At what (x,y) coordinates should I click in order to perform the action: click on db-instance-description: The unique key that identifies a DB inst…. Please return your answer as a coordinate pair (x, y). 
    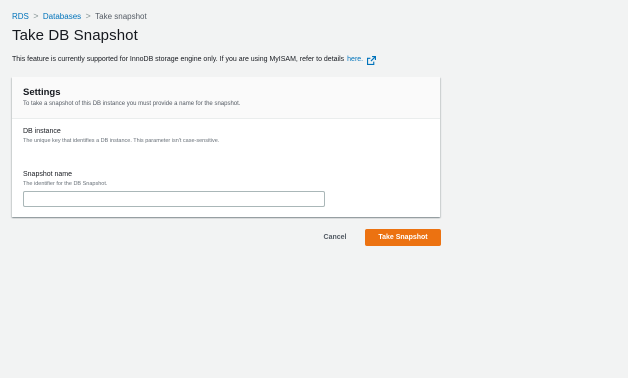
    Looking at the image, I should click on (121, 141).